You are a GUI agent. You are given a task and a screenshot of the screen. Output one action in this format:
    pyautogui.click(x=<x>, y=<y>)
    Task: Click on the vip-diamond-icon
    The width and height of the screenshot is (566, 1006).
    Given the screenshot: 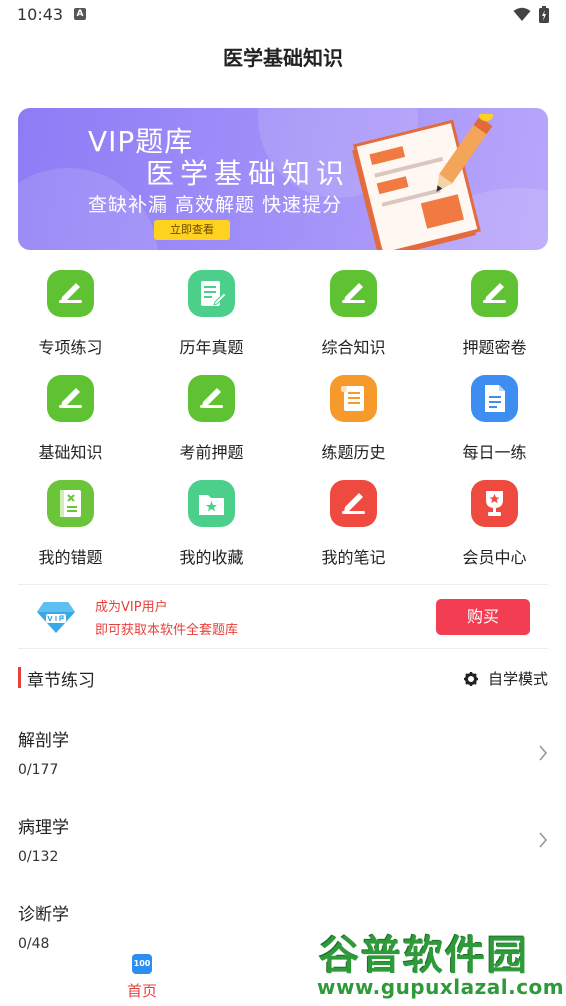 What is the action you would take?
    pyautogui.click(x=56, y=617)
    